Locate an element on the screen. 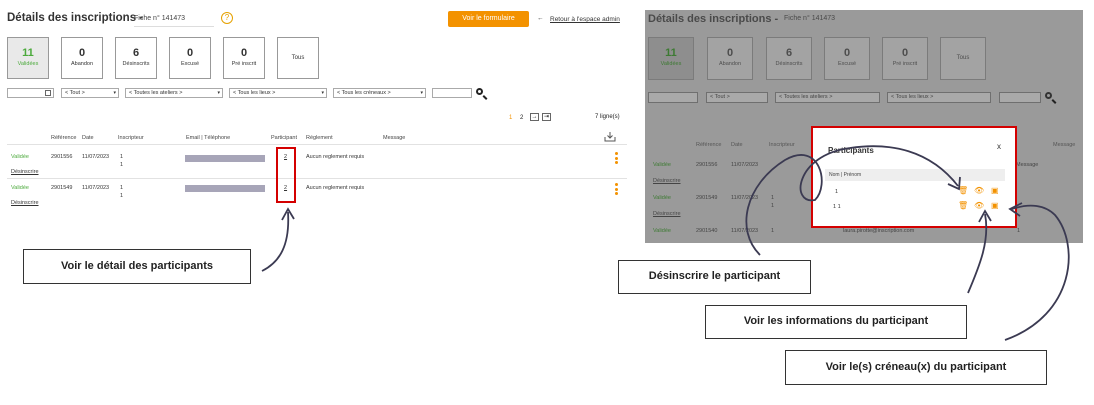 The width and height of the screenshot is (1094, 405). arrow-to-calendar is located at coordinates (1037, 272).